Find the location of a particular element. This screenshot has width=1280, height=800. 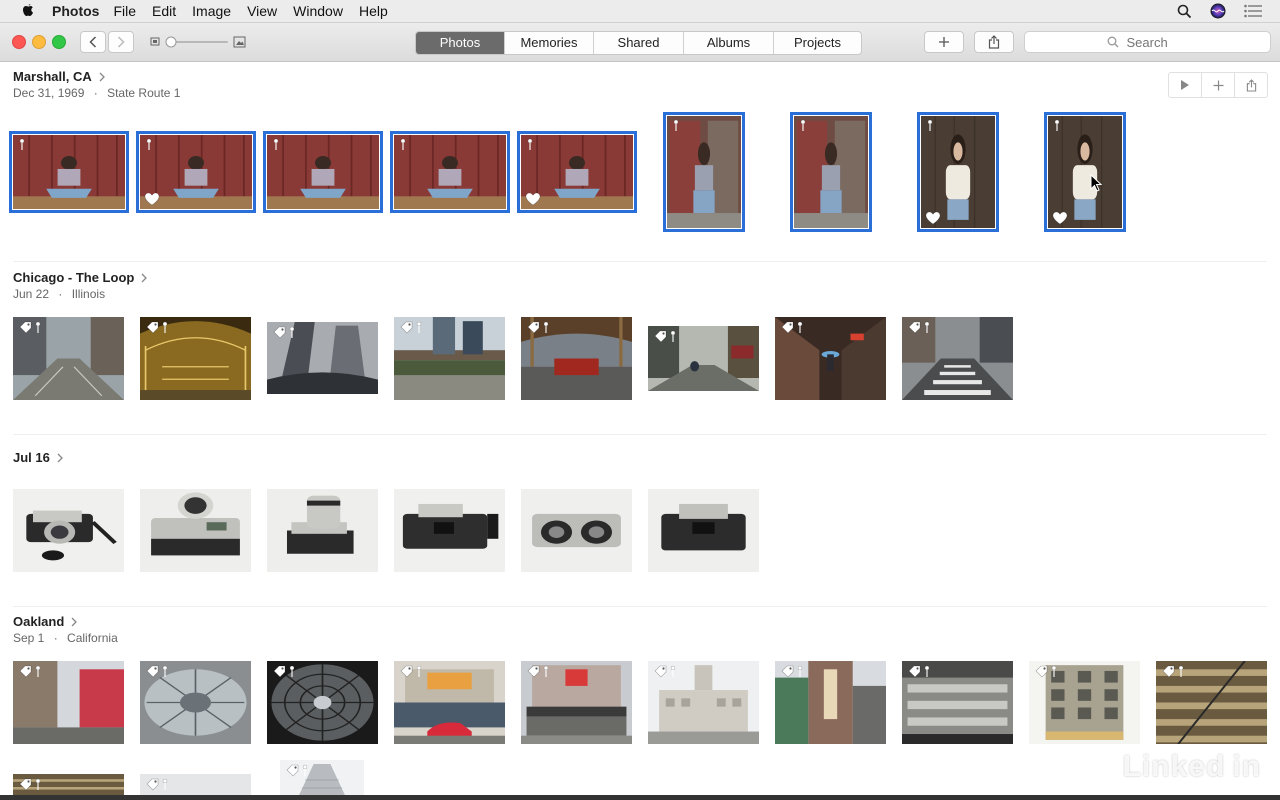

minimize-window-button is located at coordinates (39, 42).